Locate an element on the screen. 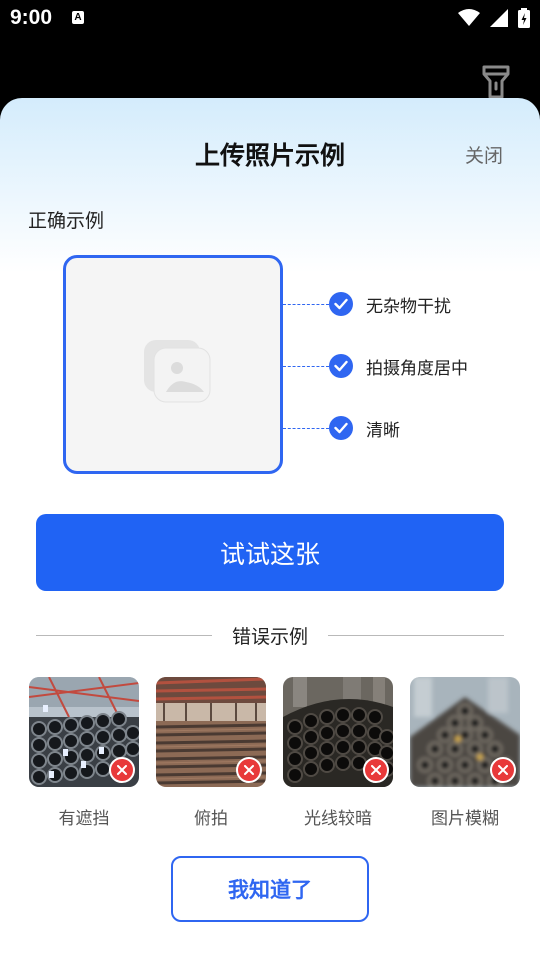 The image size is (540, 960). check-label: 清晰 is located at coordinates (383, 430).